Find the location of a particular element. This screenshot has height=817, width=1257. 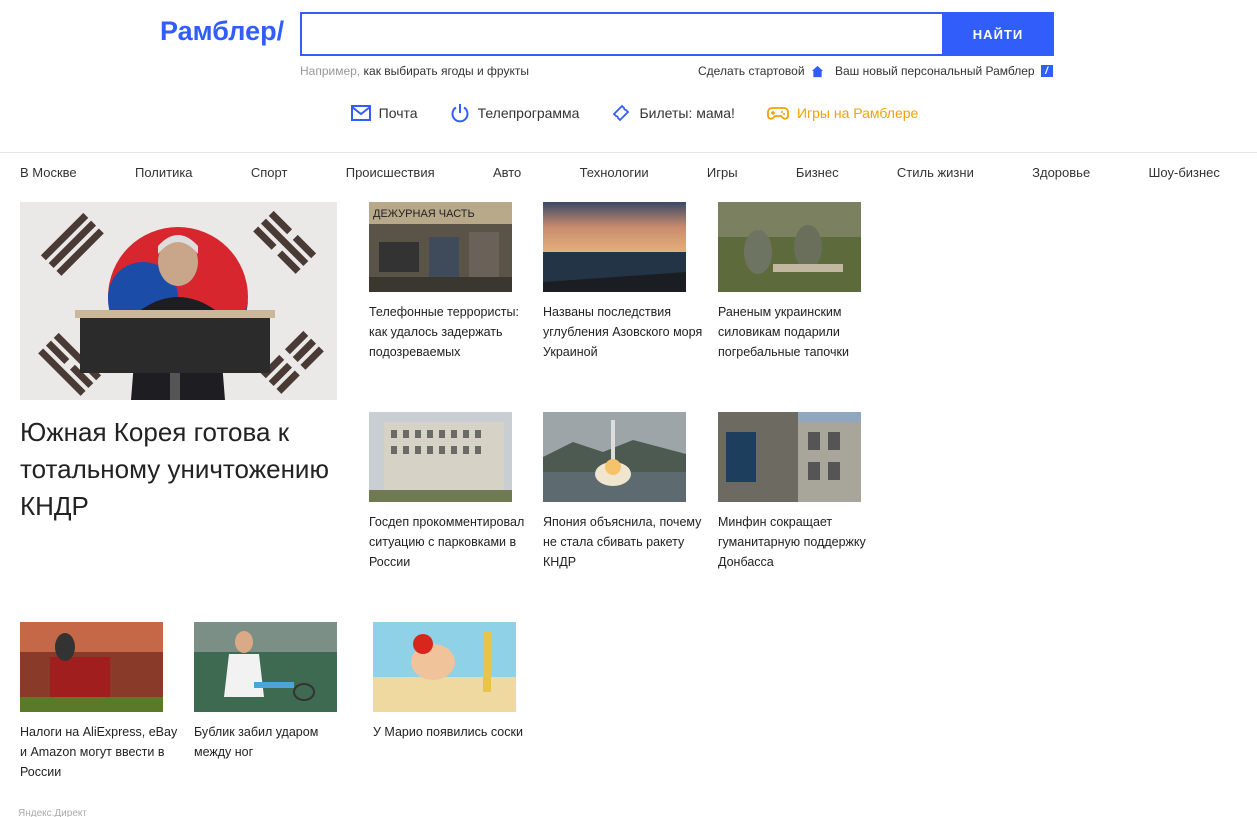

power-icon is located at coordinates (460, 113).